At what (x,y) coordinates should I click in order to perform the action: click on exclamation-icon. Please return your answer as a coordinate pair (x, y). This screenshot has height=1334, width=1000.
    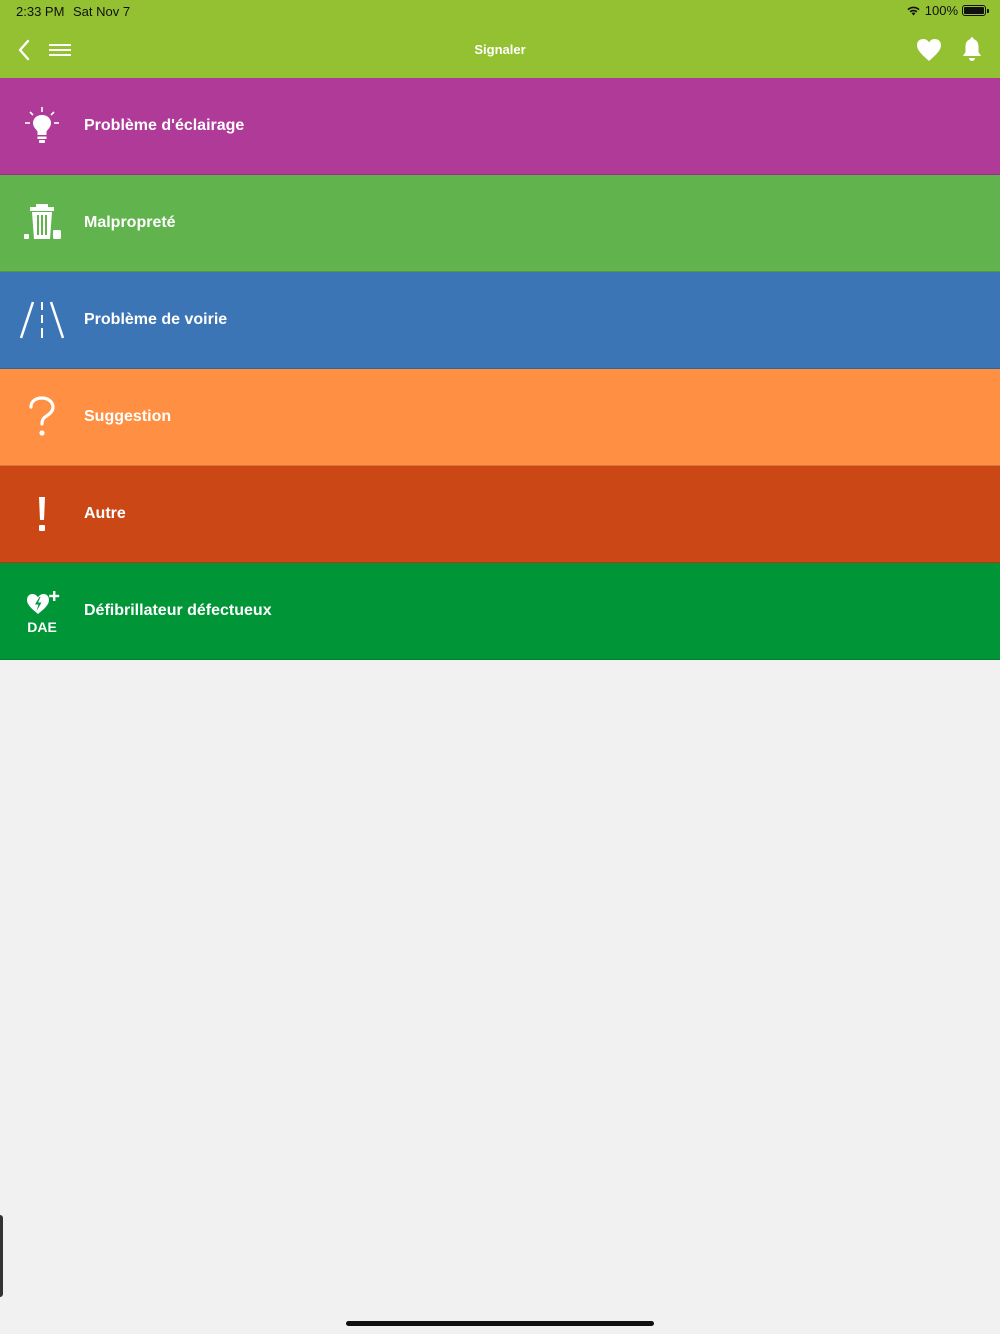
    Looking at the image, I should click on (42, 514).